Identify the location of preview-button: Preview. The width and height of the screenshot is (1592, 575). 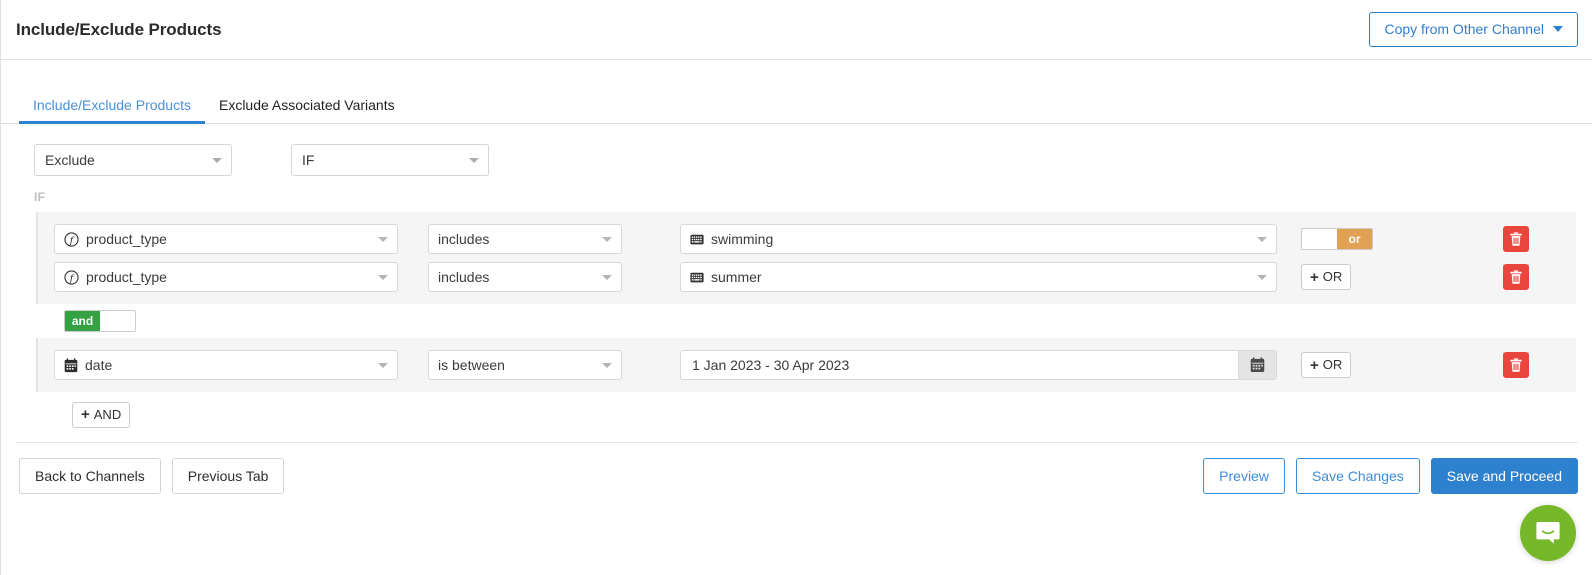
(1244, 475).